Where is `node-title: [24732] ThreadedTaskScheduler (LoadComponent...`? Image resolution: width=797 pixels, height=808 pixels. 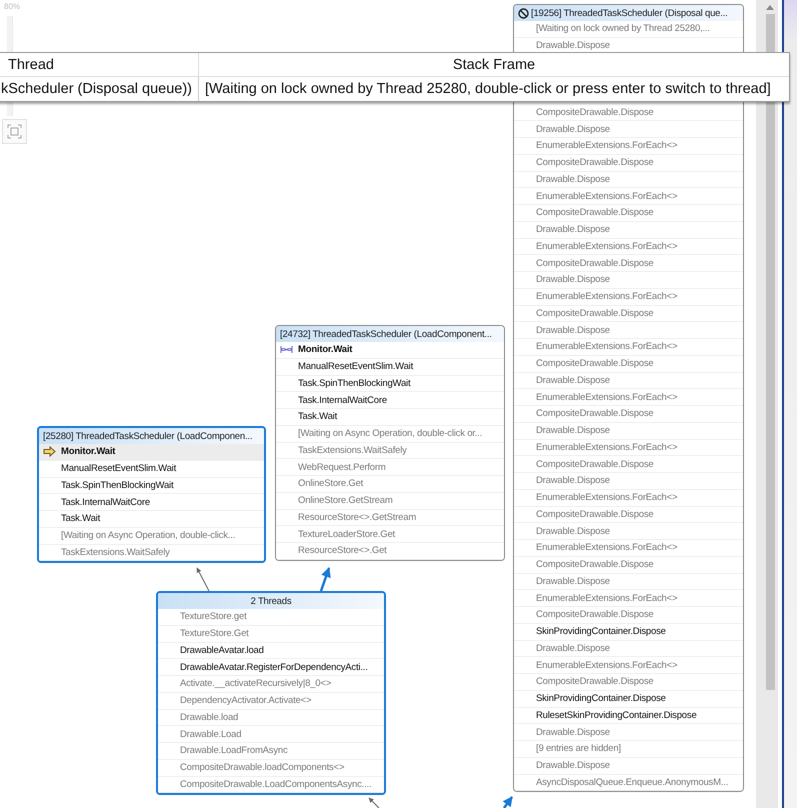
node-title: [24732] ThreadedTaskScheduler (LoadComponent... is located at coordinates (386, 334).